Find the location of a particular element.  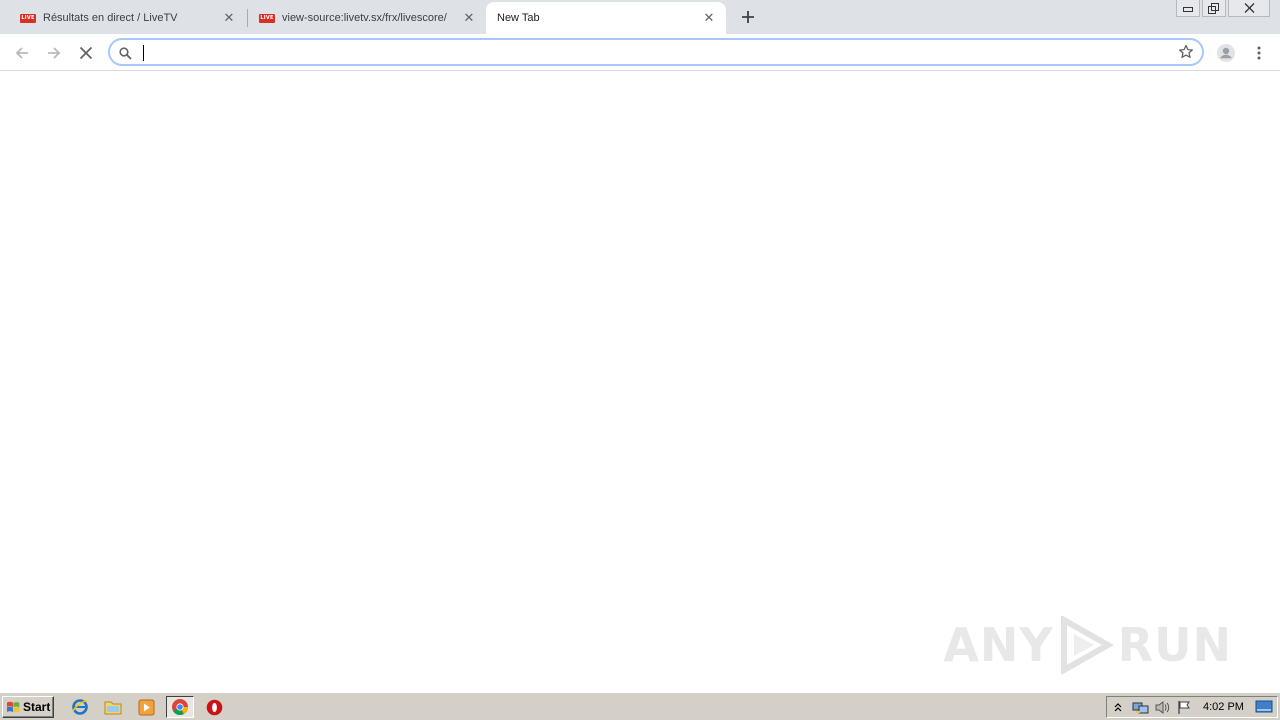

new-tab-plus-icon is located at coordinates (748, 17).